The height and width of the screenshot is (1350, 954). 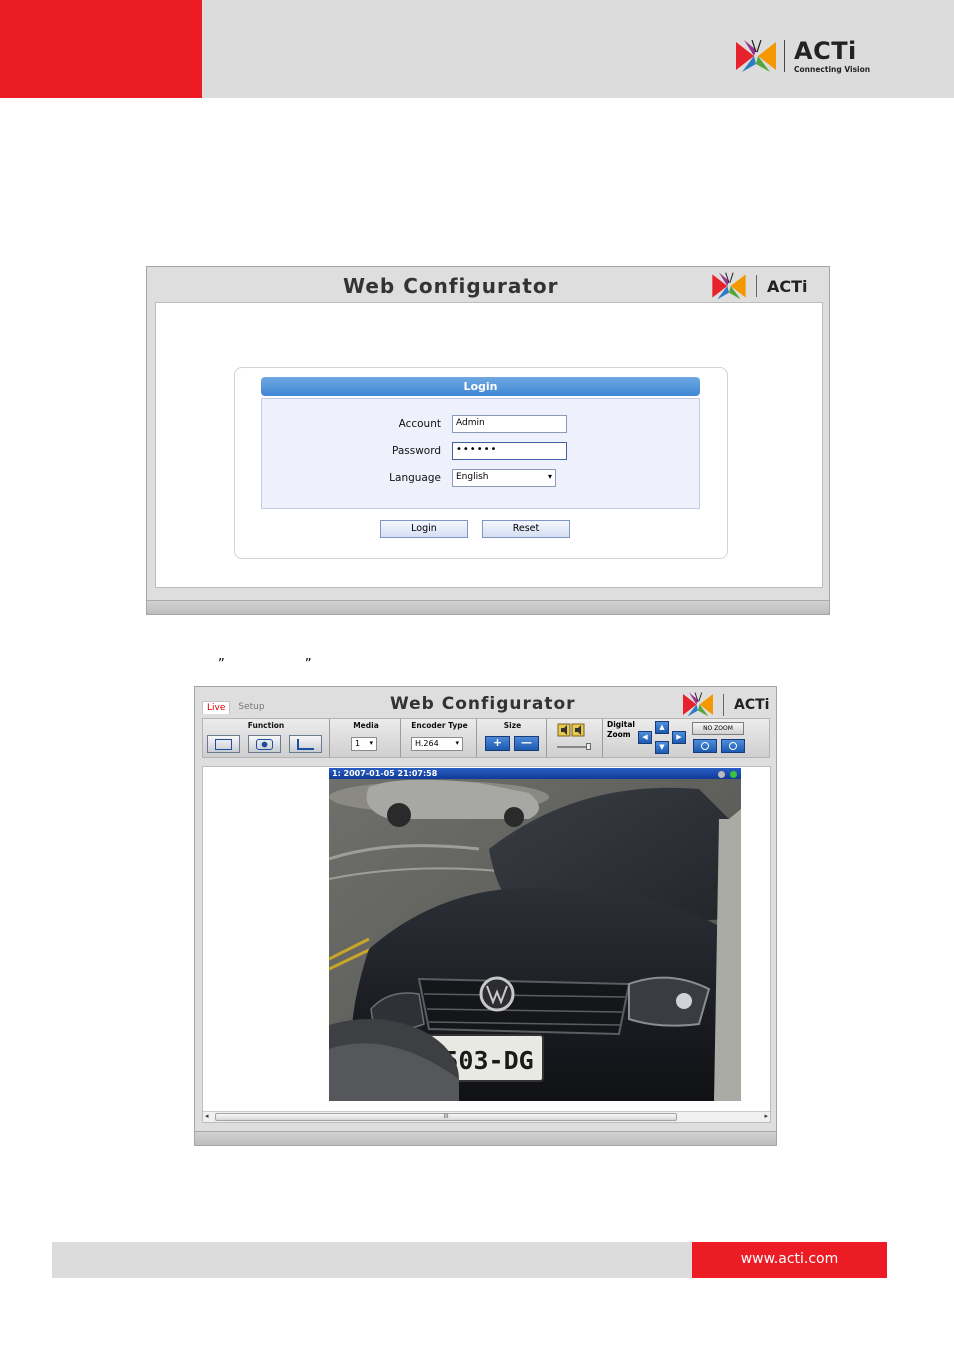 What do you see at coordinates (789, 1260) in the screenshot?
I see `footer-url: www.acti.com` at bounding box center [789, 1260].